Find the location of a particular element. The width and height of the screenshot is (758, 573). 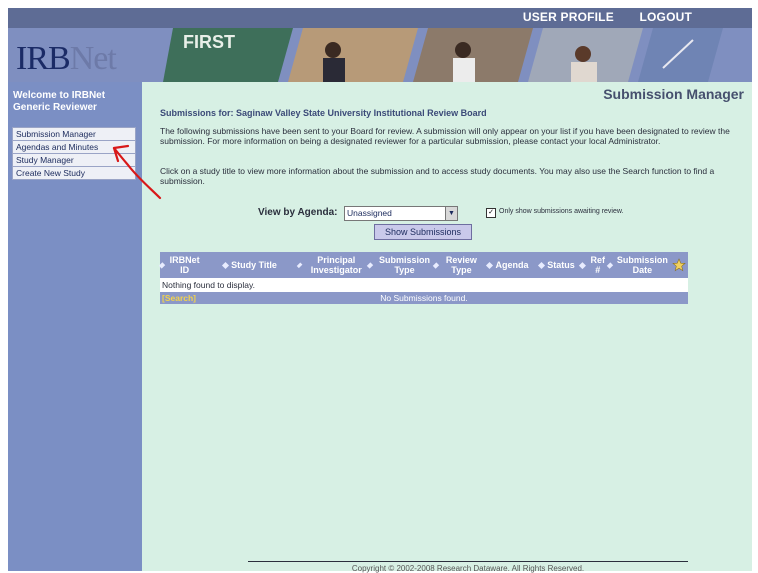

no-submissions-text: No Submissions found. is located at coordinates (424, 298).